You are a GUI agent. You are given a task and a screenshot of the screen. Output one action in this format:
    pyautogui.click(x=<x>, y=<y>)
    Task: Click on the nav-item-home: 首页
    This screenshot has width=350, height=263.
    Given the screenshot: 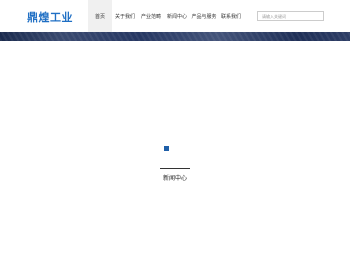 What is the action you would take?
    pyautogui.click(x=100, y=16)
    